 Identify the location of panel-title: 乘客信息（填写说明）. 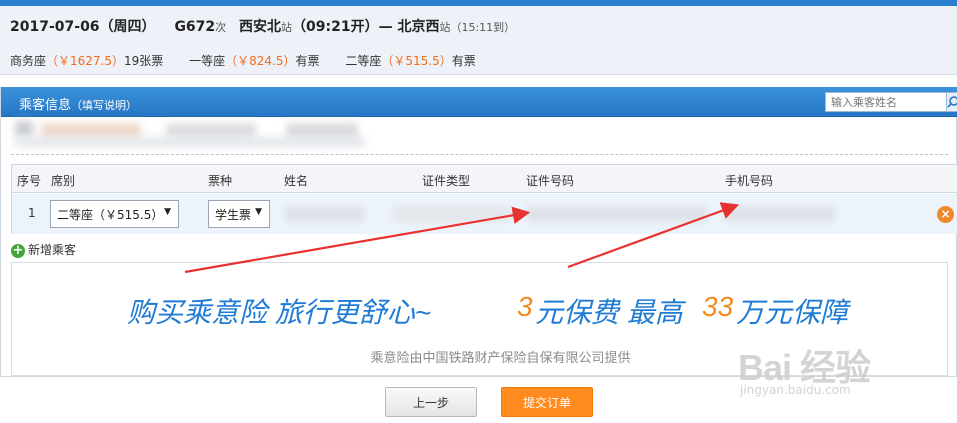
(78, 105).